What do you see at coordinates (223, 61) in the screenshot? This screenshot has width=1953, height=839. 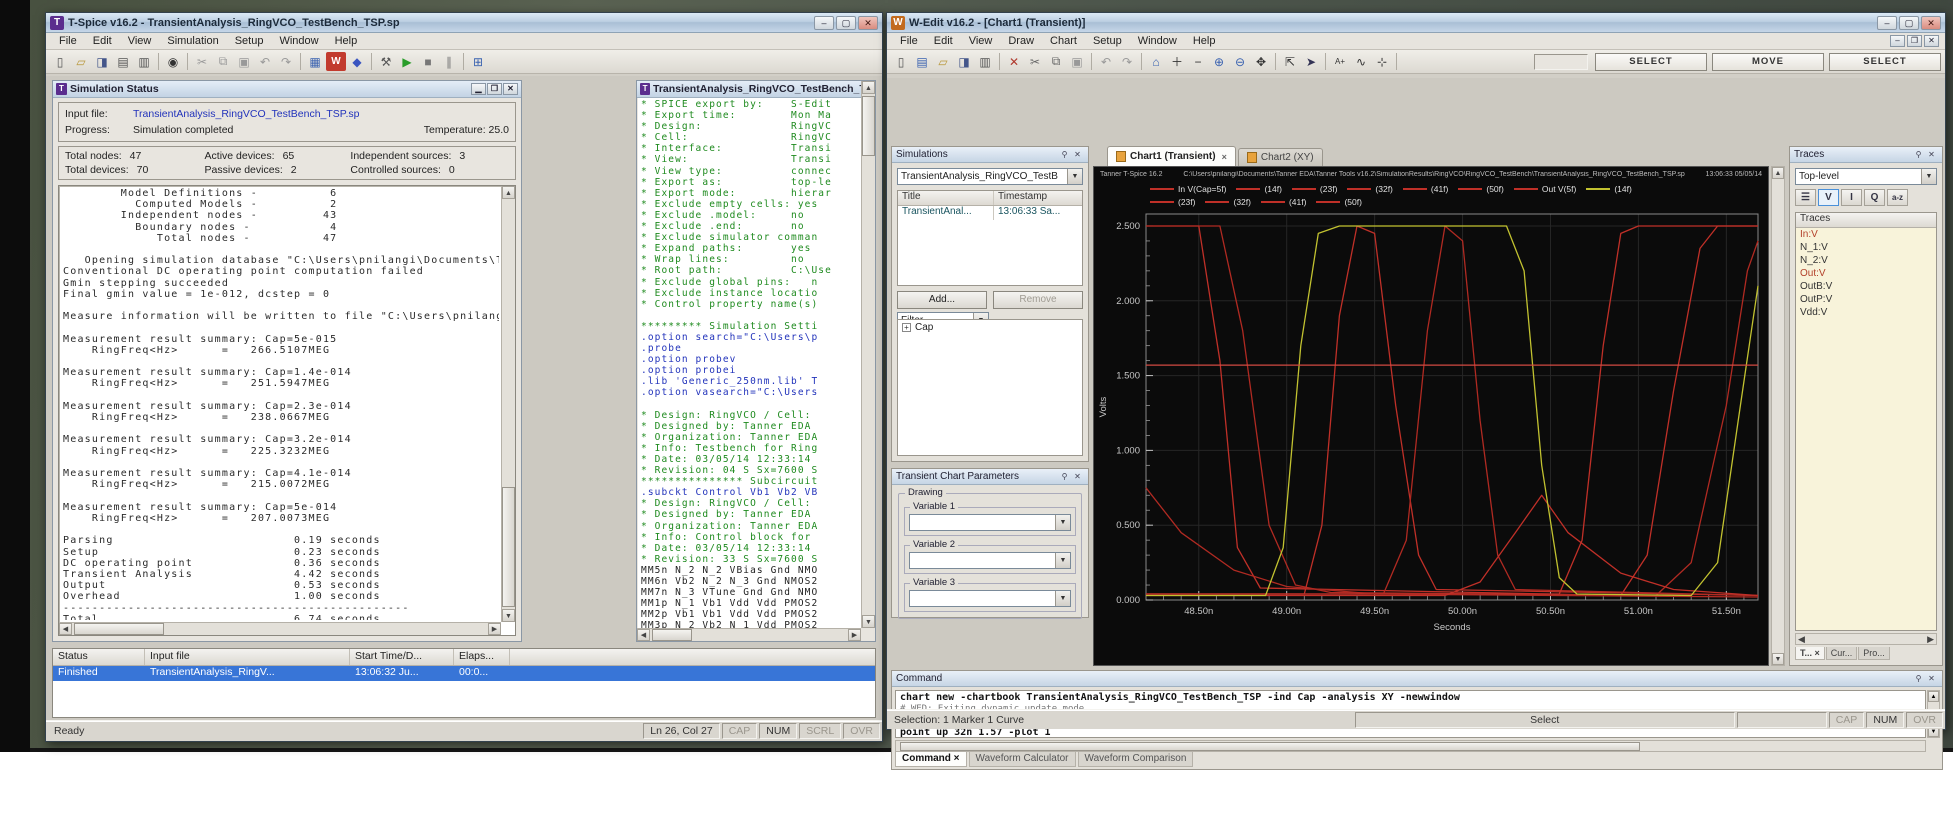 I see `copy-icon: ⧉` at bounding box center [223, 61].